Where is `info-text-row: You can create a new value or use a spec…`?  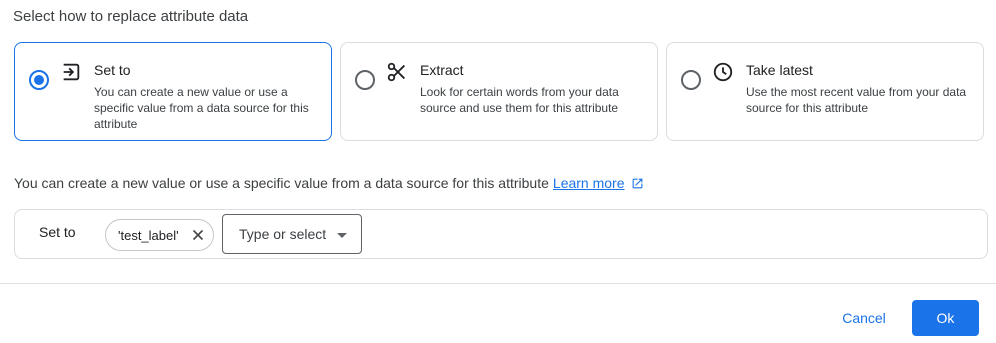 info-text-row: You can create a new value or use a spec… is located at coordinates (329, 183).